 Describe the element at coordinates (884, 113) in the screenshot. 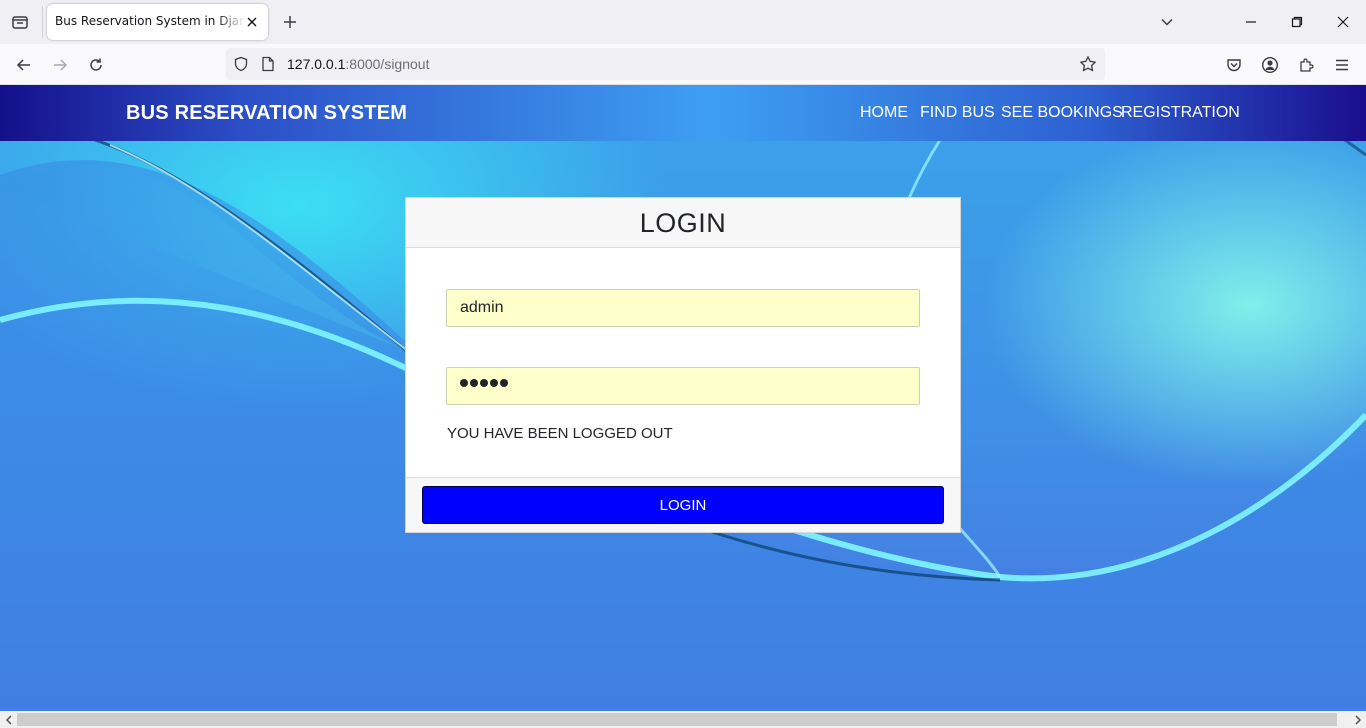

I see `nav-link-home: HOME` at that location.